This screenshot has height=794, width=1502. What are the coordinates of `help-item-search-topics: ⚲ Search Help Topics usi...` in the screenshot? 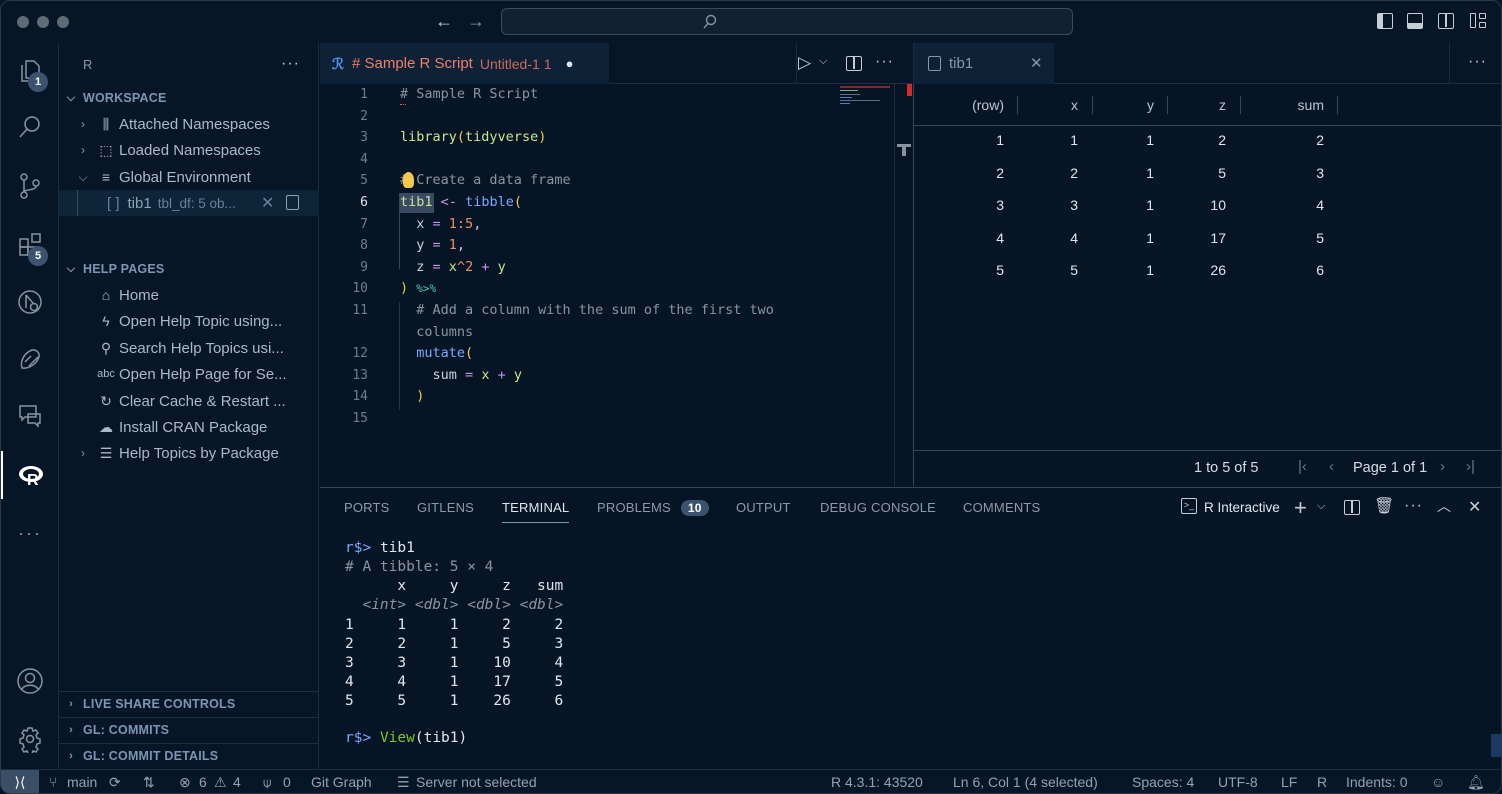 It's located at (189, 348).